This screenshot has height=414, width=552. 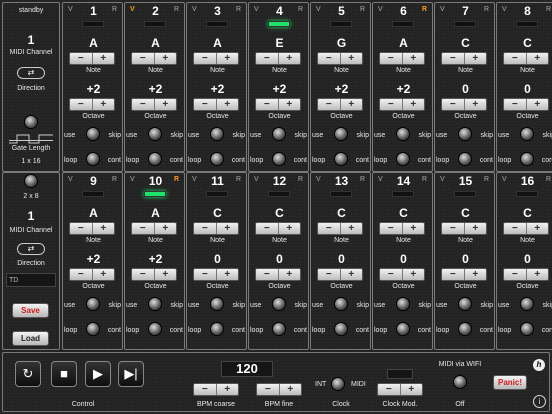 I want to click on clock-mod-plus: +, so click(x=411, y=389).